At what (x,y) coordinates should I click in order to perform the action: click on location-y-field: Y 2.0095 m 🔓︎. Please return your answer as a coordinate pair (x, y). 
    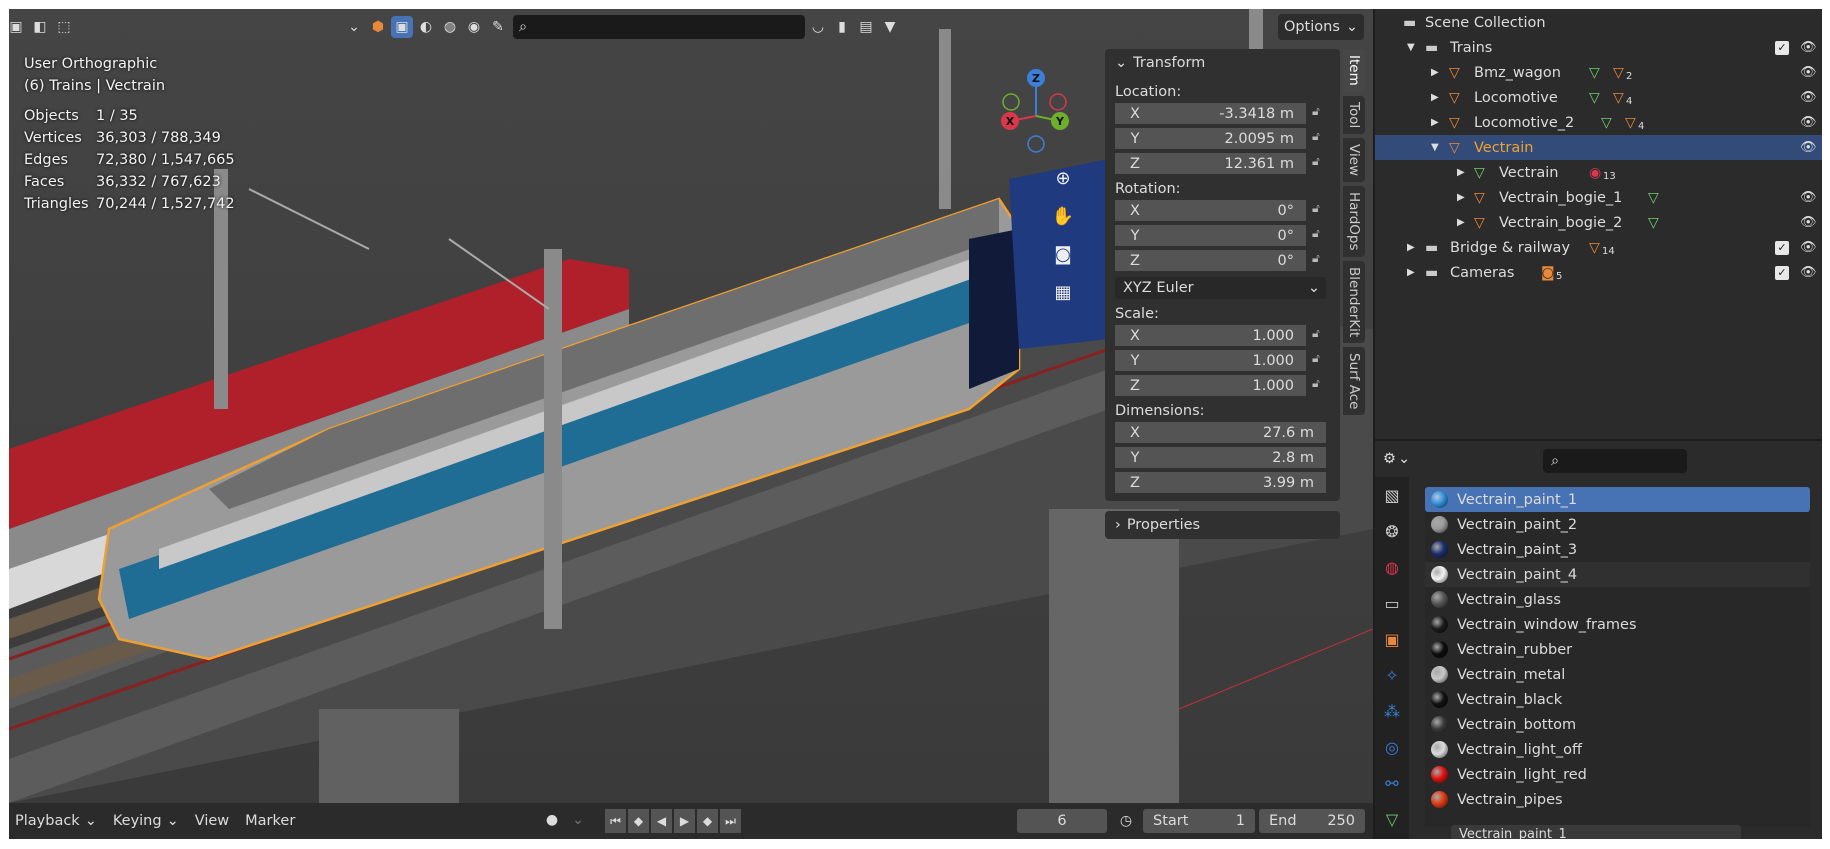
    Looking at the image, I should click on (1217, 138).